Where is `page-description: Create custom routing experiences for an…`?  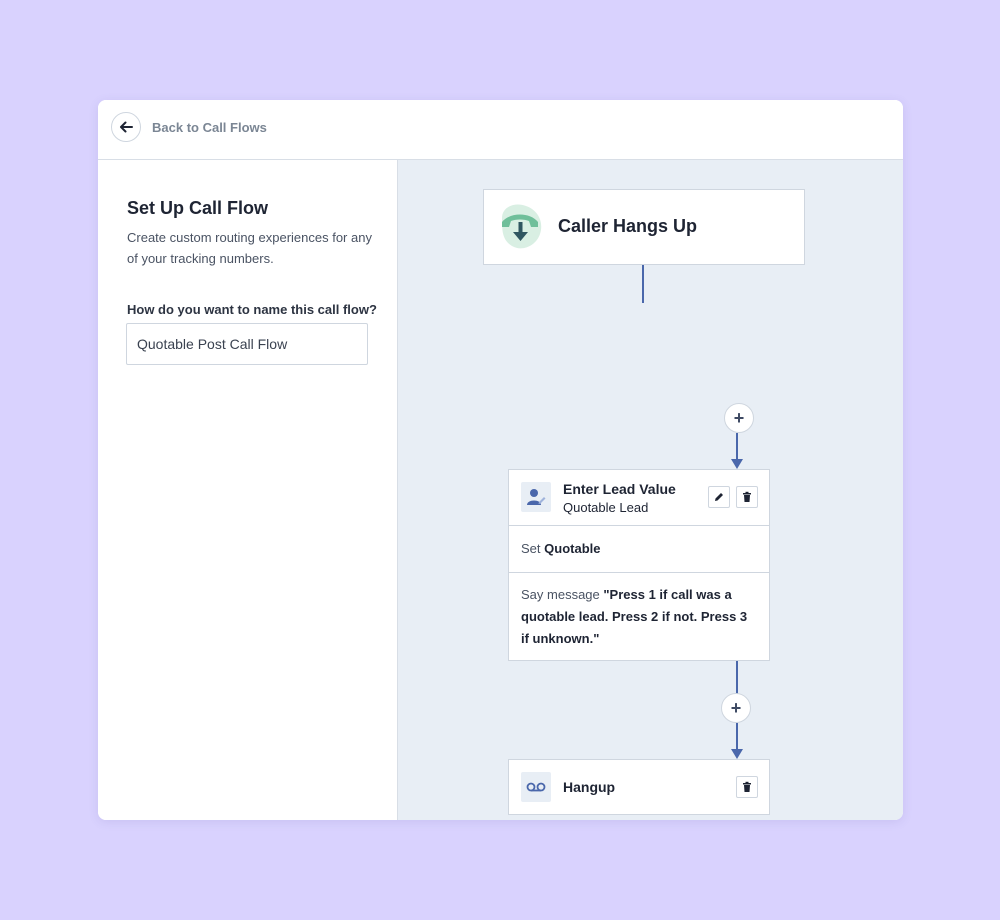 page-description: Create custom routing experiences for an… is located at coordinates (249, 248).